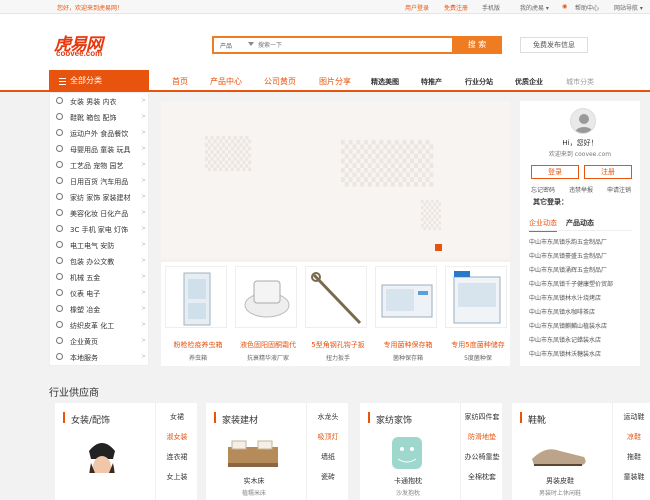 This screenshot has height=500, width=650. I want to click on category-item: 3C 手机 家电 灯饰 >, so click(100, 229).